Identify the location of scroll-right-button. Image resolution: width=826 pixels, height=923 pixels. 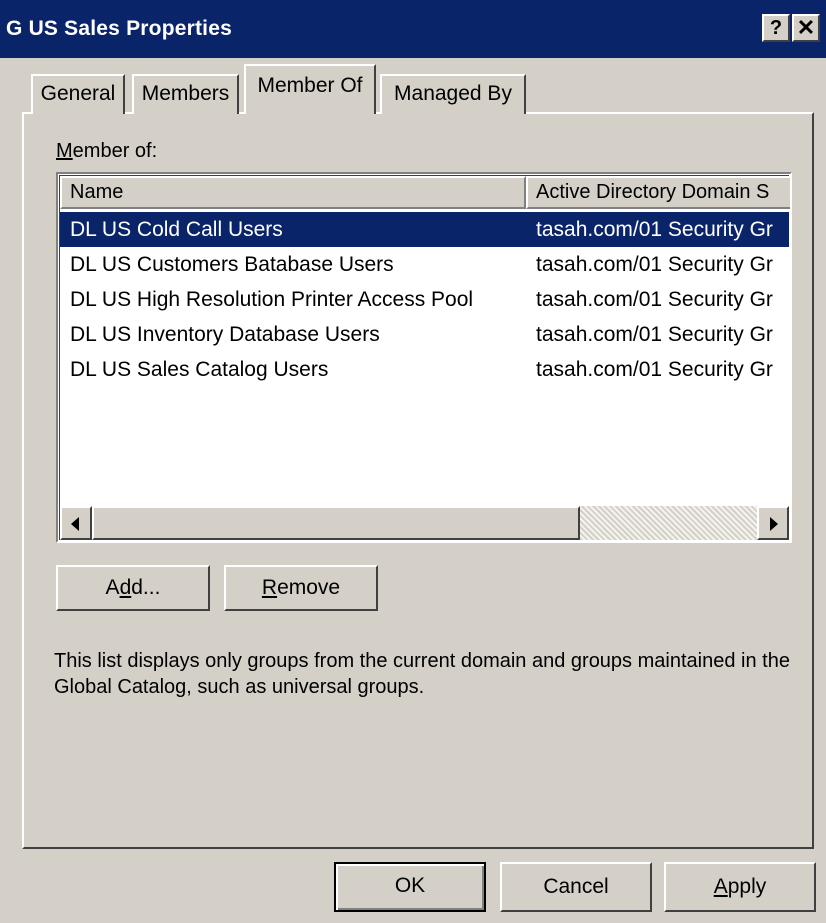
(773, 523).